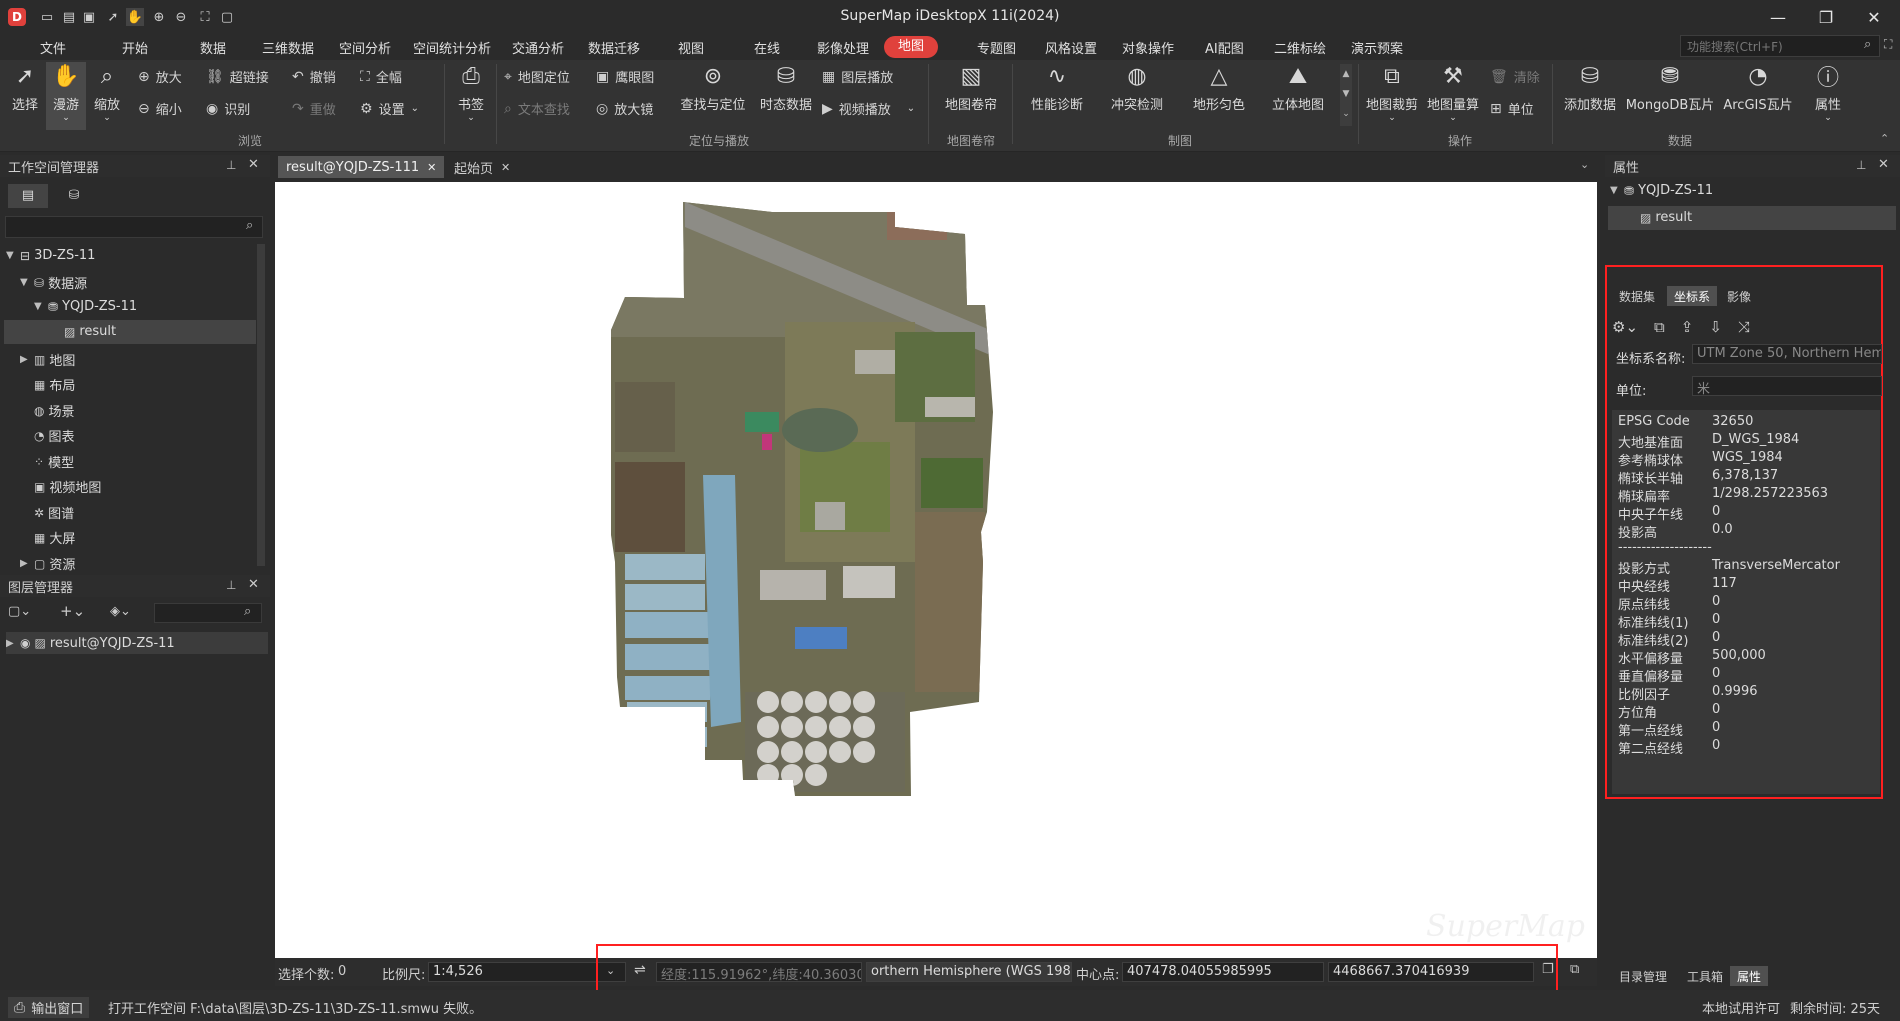  Describe the element at coordinates (1888, 44) in the screenshot. I see `expand-icon: ⛶` at that location.